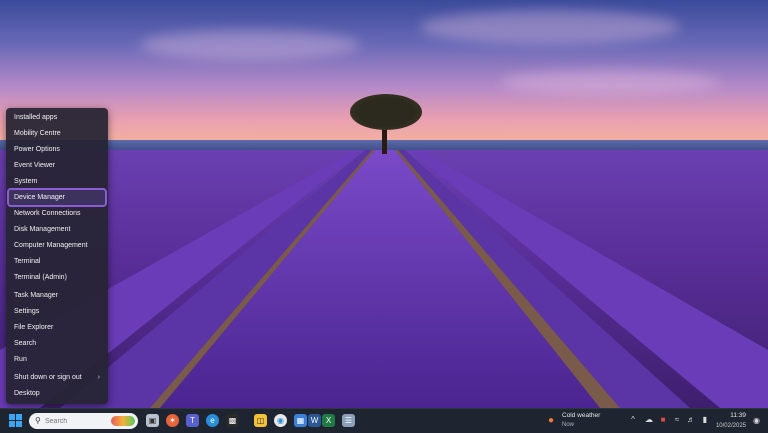  What do you see at coordinates (57, 343) in the screenshot?
I see `menu-item-search: Search` at bounding box center [57, 343].